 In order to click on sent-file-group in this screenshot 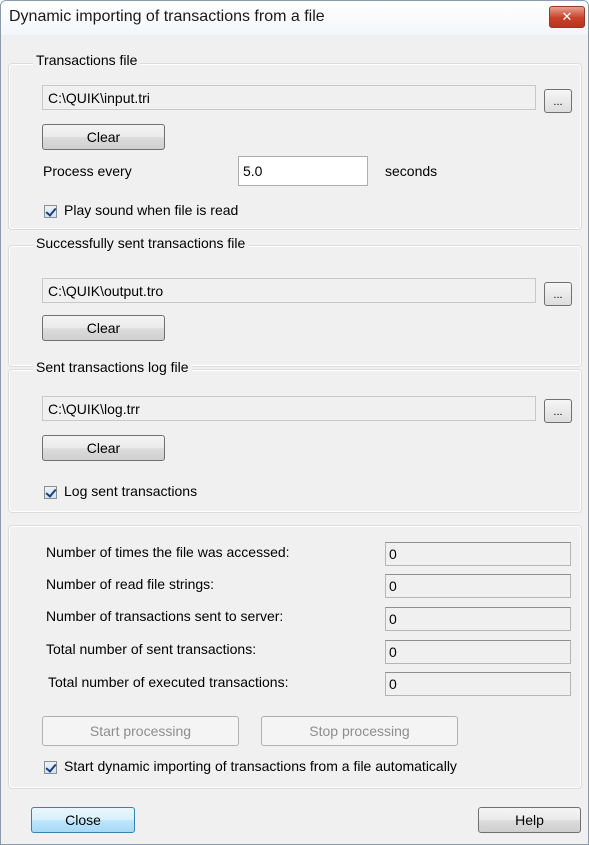, I will do `click(295, 306)`.